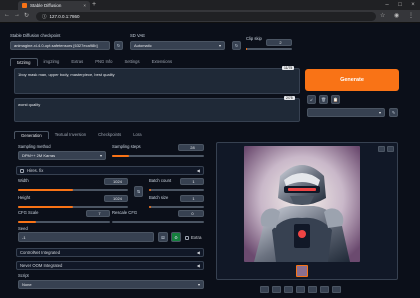 This screenshot has height=298, width=420. Describe the element at coordinates (94, 4) in the screenshot. I see `new-tab-icon: +` at that location.